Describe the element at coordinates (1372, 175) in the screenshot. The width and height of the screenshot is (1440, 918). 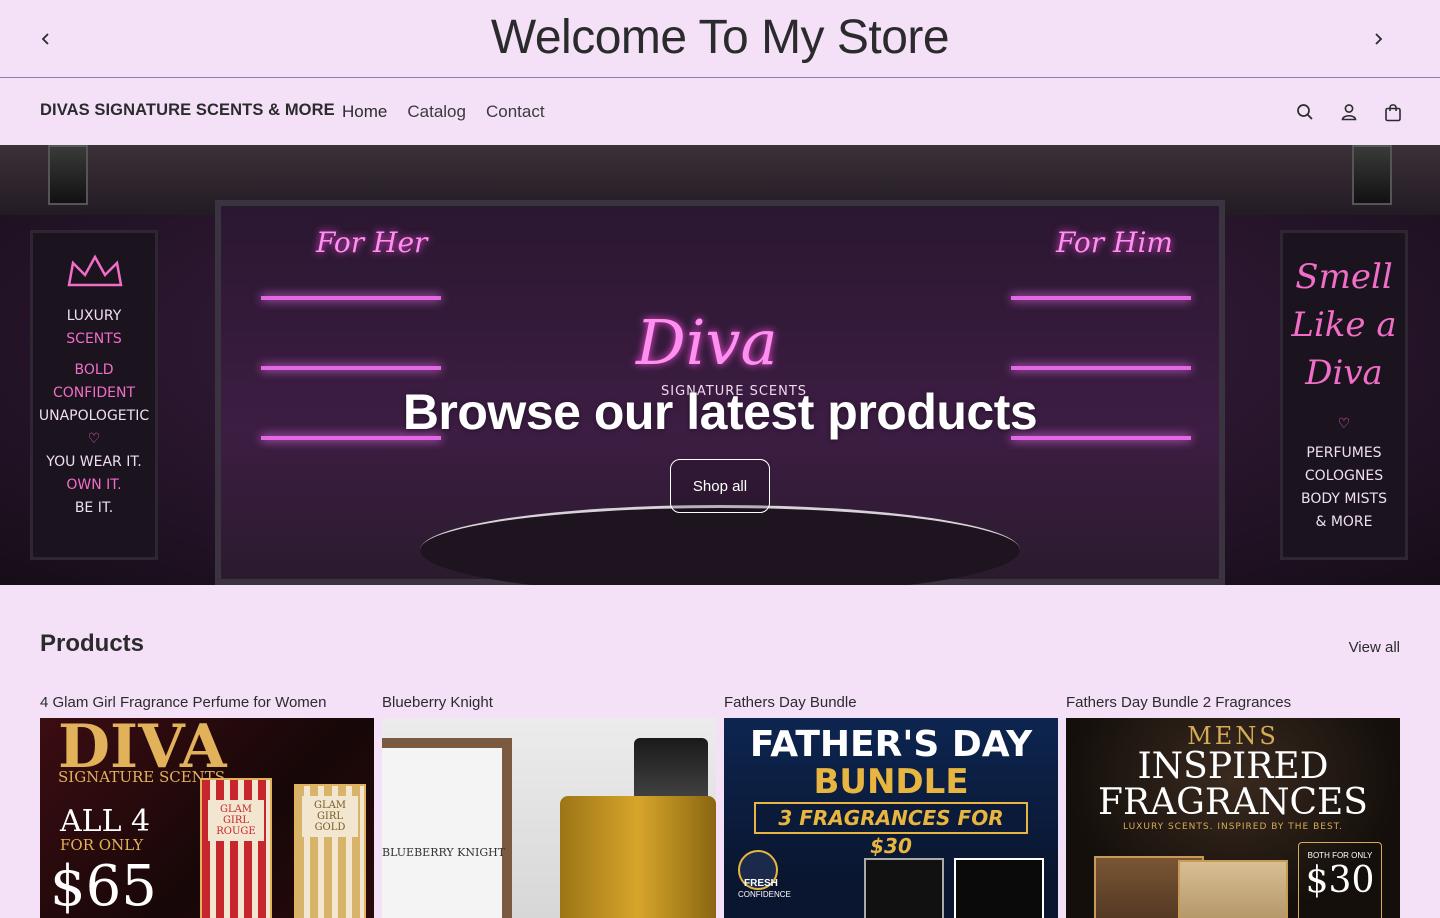
I see `wall-lamp-right` at that location.